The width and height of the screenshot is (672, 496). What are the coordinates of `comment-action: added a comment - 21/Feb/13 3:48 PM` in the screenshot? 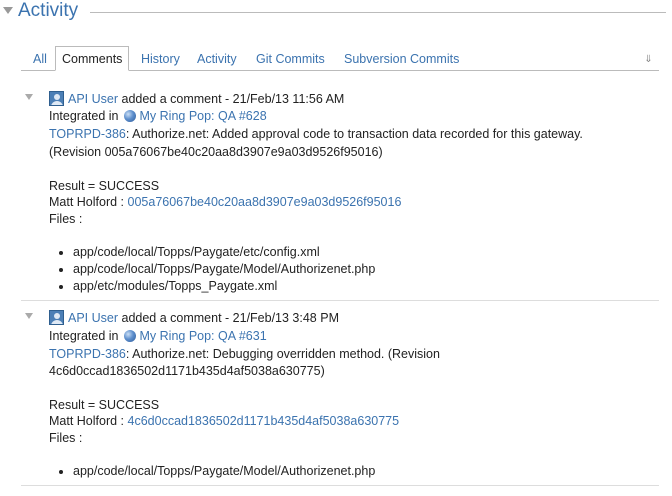 It's located at (230, 318).